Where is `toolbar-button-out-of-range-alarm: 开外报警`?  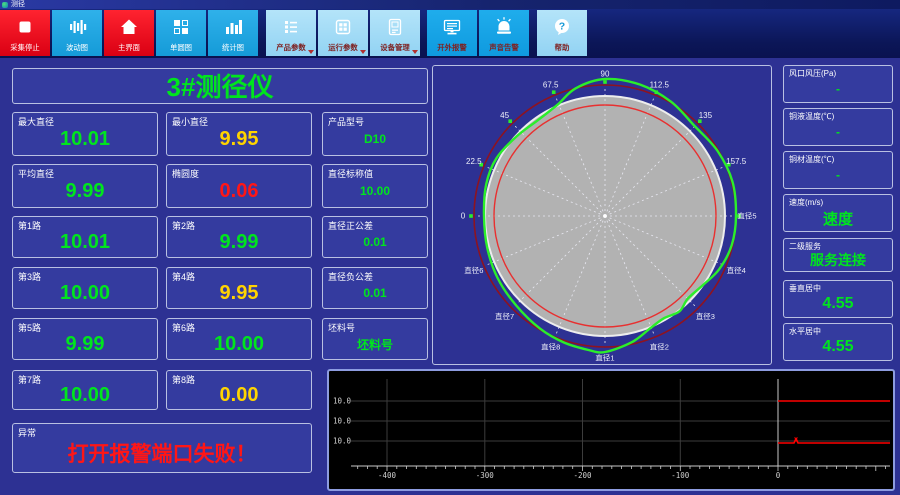 toolbar-button-out-of-range-alarm: 开外报警 is located at coordinates (452, 33).